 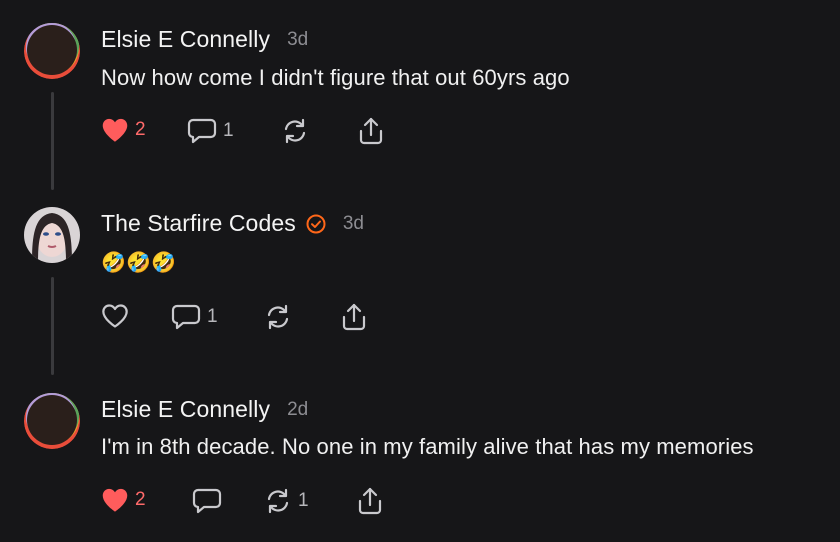 I want to click on comment-text: 🤣🤣🤣, so click(x=139, y=263).